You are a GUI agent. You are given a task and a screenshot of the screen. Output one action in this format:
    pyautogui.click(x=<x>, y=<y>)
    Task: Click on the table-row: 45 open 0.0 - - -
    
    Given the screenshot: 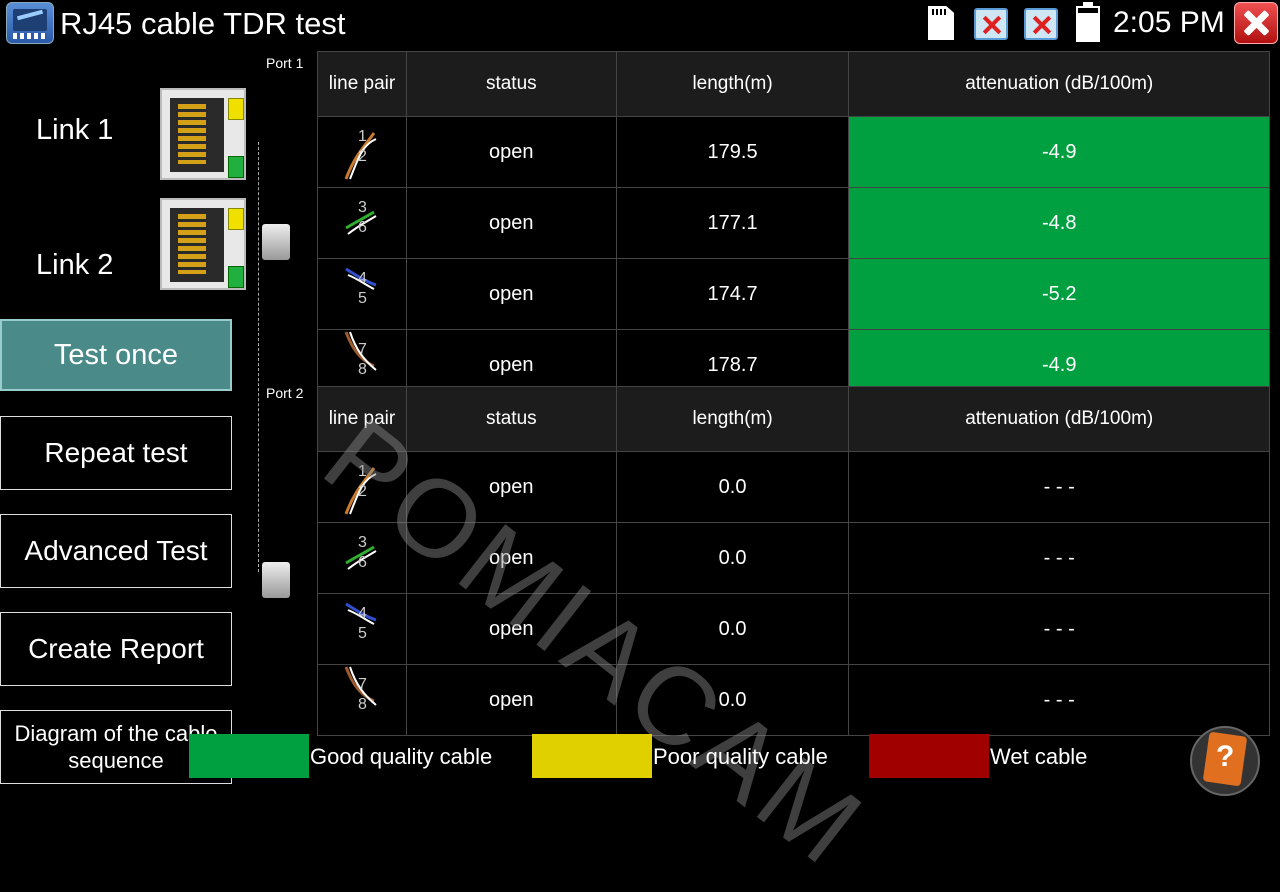 What is the action you would take?
    pyautogui.click(x=793, y=629)
    